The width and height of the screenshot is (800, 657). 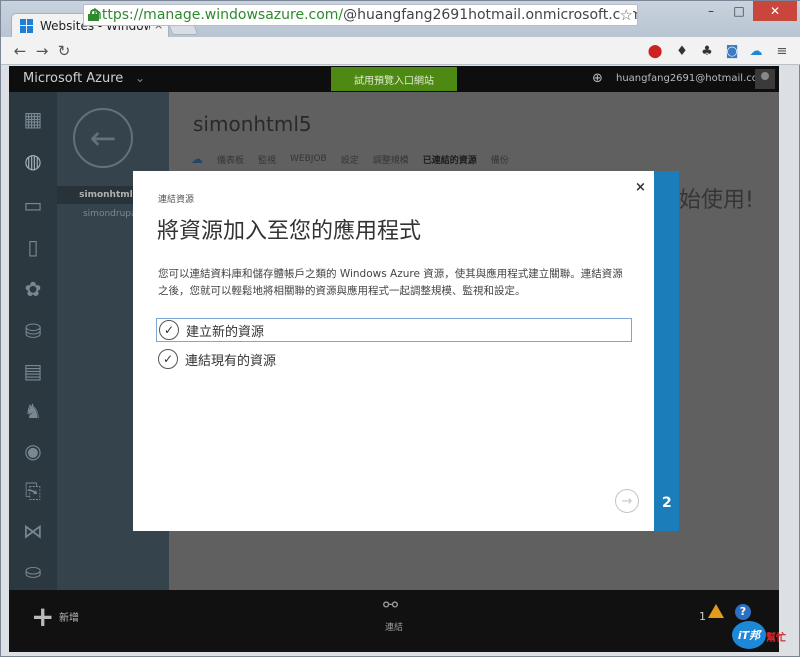 I want to click on minimize-button: –, so click(x=711, y=11).